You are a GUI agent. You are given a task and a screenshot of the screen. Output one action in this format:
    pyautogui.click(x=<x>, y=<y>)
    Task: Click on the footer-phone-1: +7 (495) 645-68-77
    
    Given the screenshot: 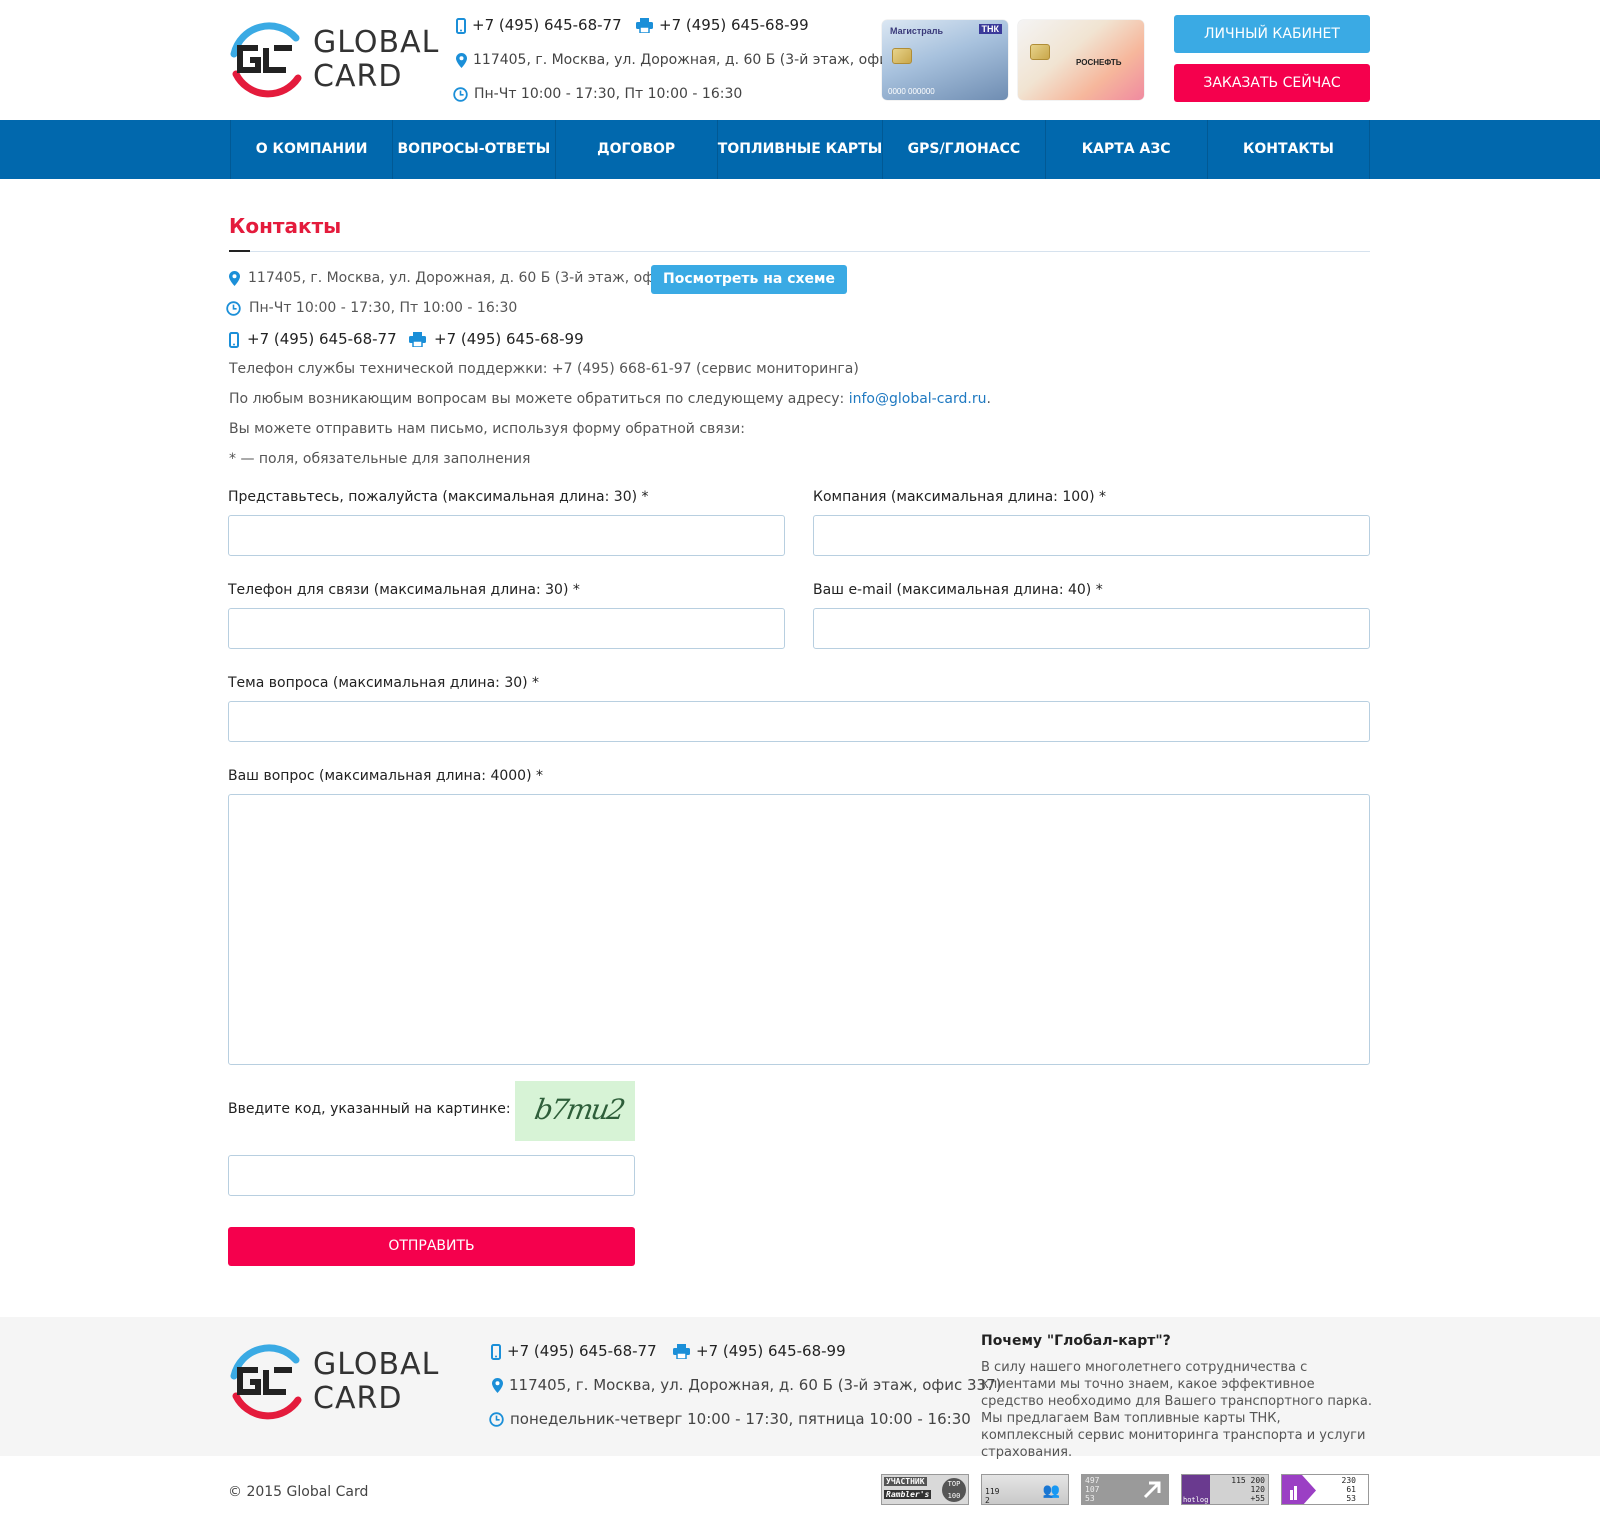 What is the action you would take?
    pyautogui.click(x=574, y=1351)
    